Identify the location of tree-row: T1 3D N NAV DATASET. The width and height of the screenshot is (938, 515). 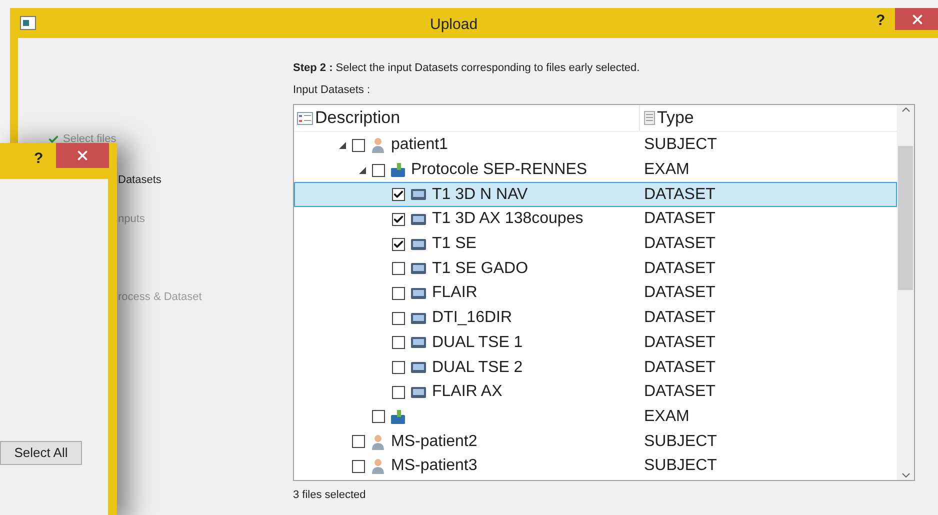
(595, 195).